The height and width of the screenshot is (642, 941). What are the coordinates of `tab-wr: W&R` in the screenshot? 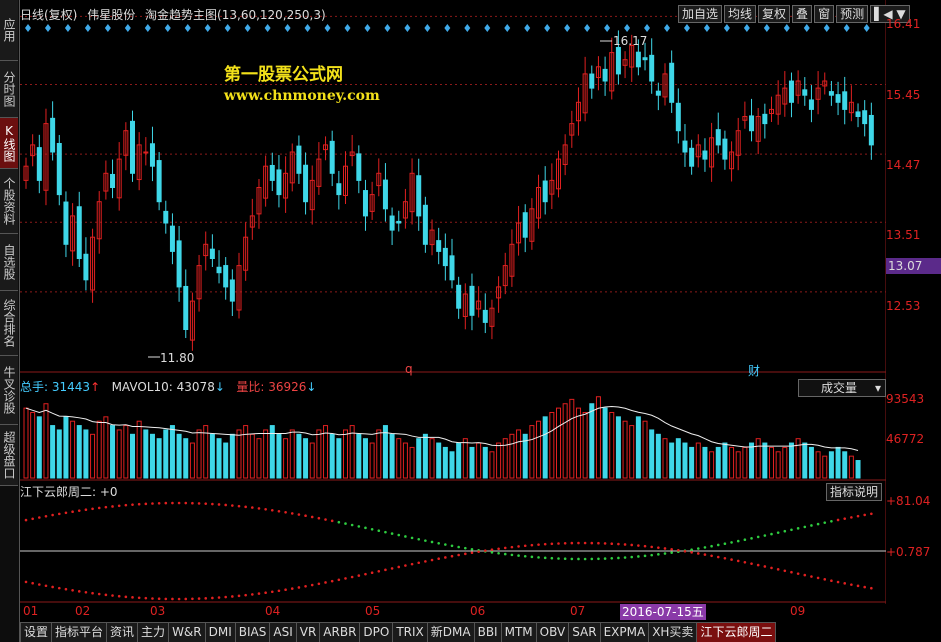 It's located at (187, 632).